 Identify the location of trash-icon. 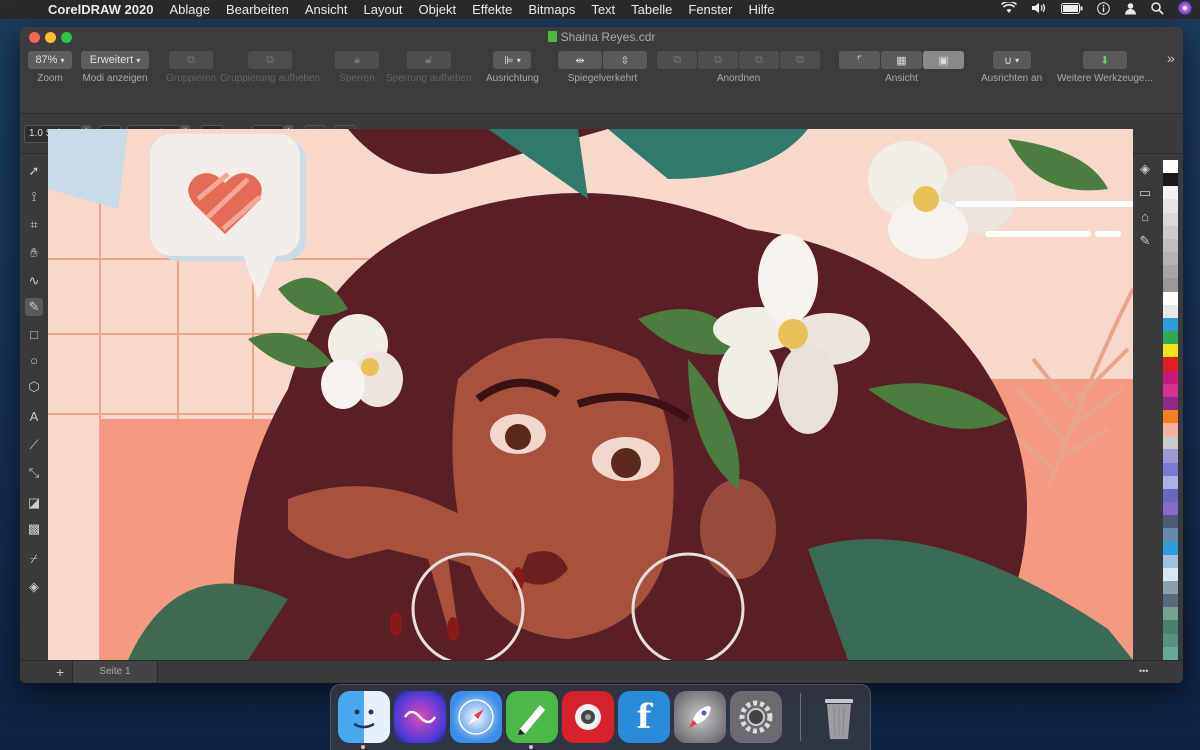
(839, 717).